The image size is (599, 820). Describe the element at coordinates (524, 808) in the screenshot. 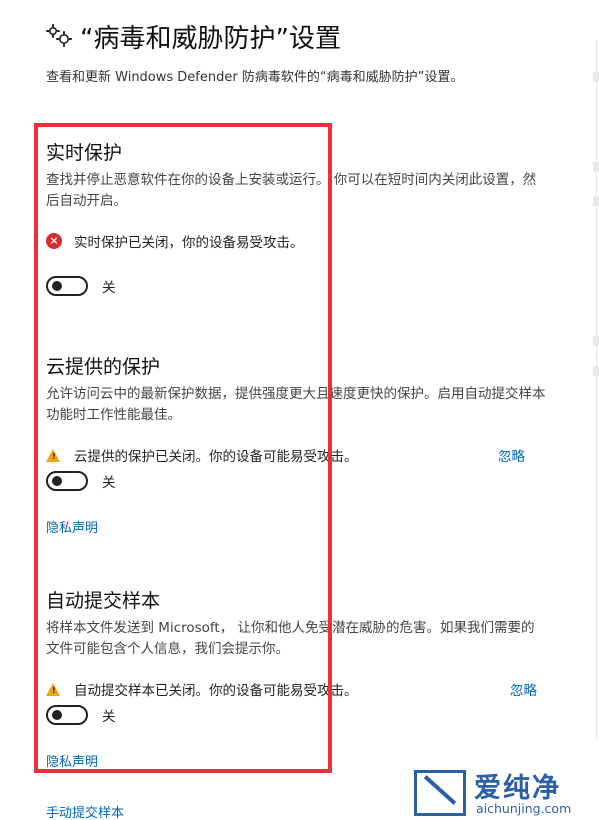

I see `watermark-url: aichunjing.com` at that location.